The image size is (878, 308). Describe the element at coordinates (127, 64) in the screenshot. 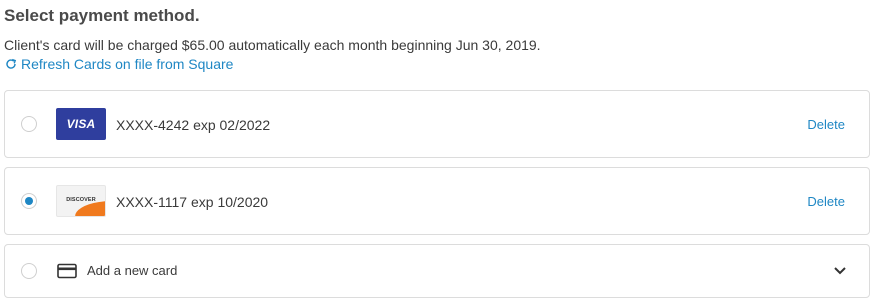

I see `refresh-cards-label: Refresh Cards on file from Square` at that location.